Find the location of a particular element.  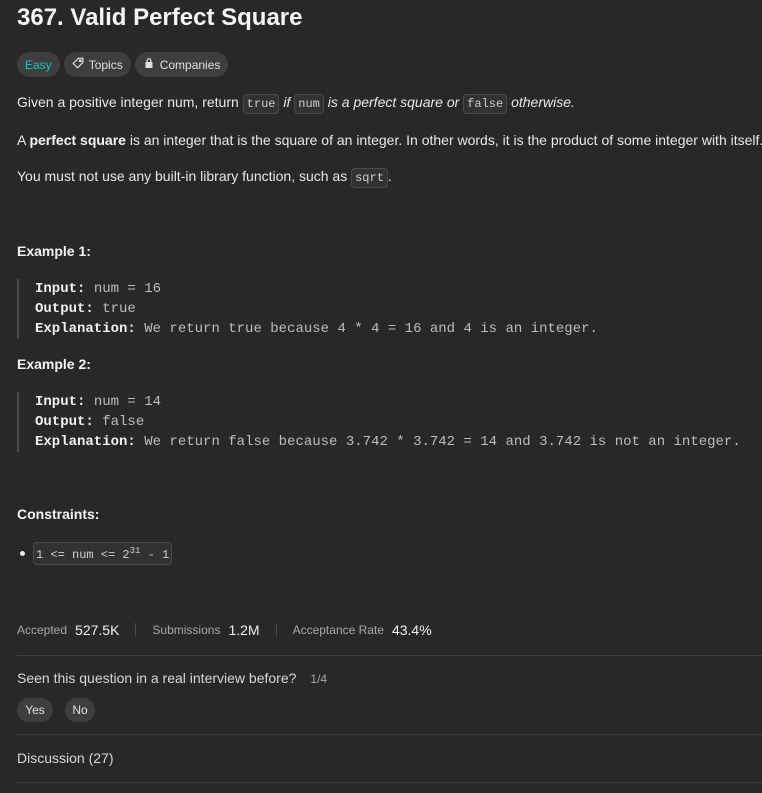

inline-code-num: num is located at coordinates (309, 104).